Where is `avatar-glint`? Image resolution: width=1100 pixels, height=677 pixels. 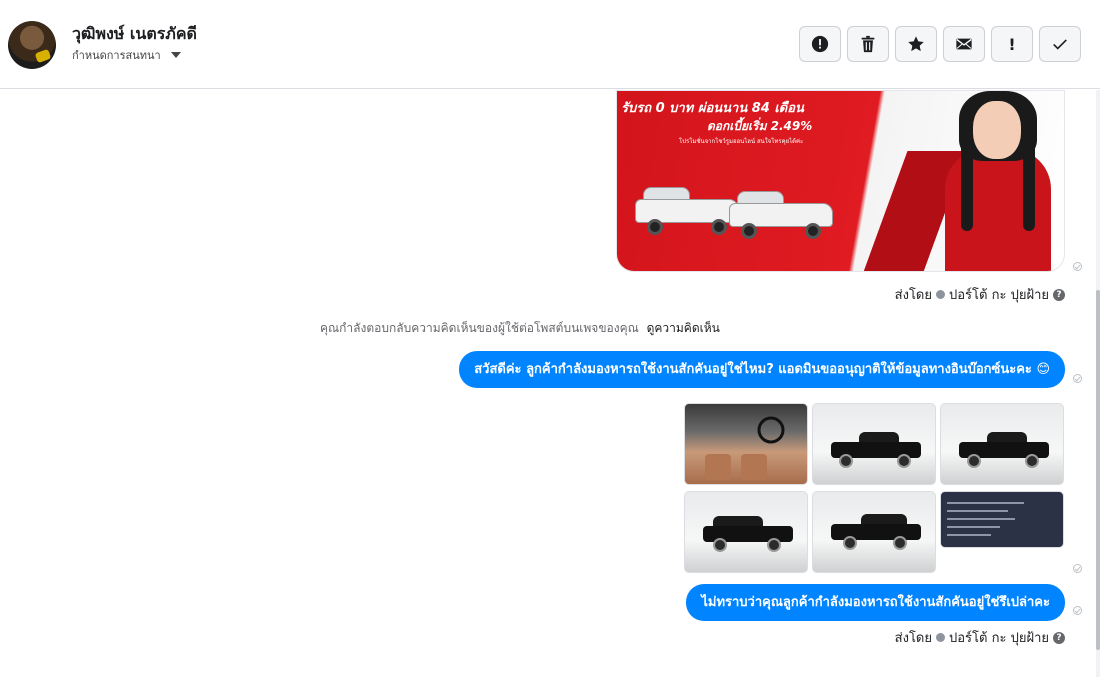
avatar-glint is located at coordinates (43, 56).